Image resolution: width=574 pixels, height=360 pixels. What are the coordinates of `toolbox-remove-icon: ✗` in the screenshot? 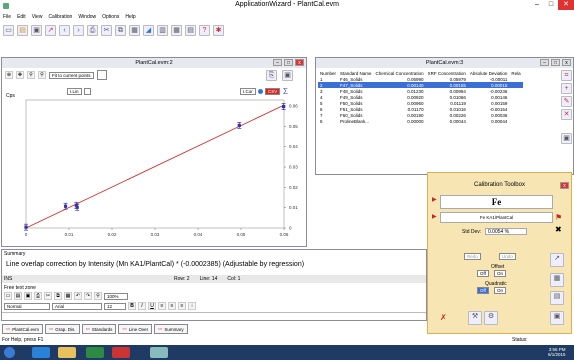 It's located at (443, 317).